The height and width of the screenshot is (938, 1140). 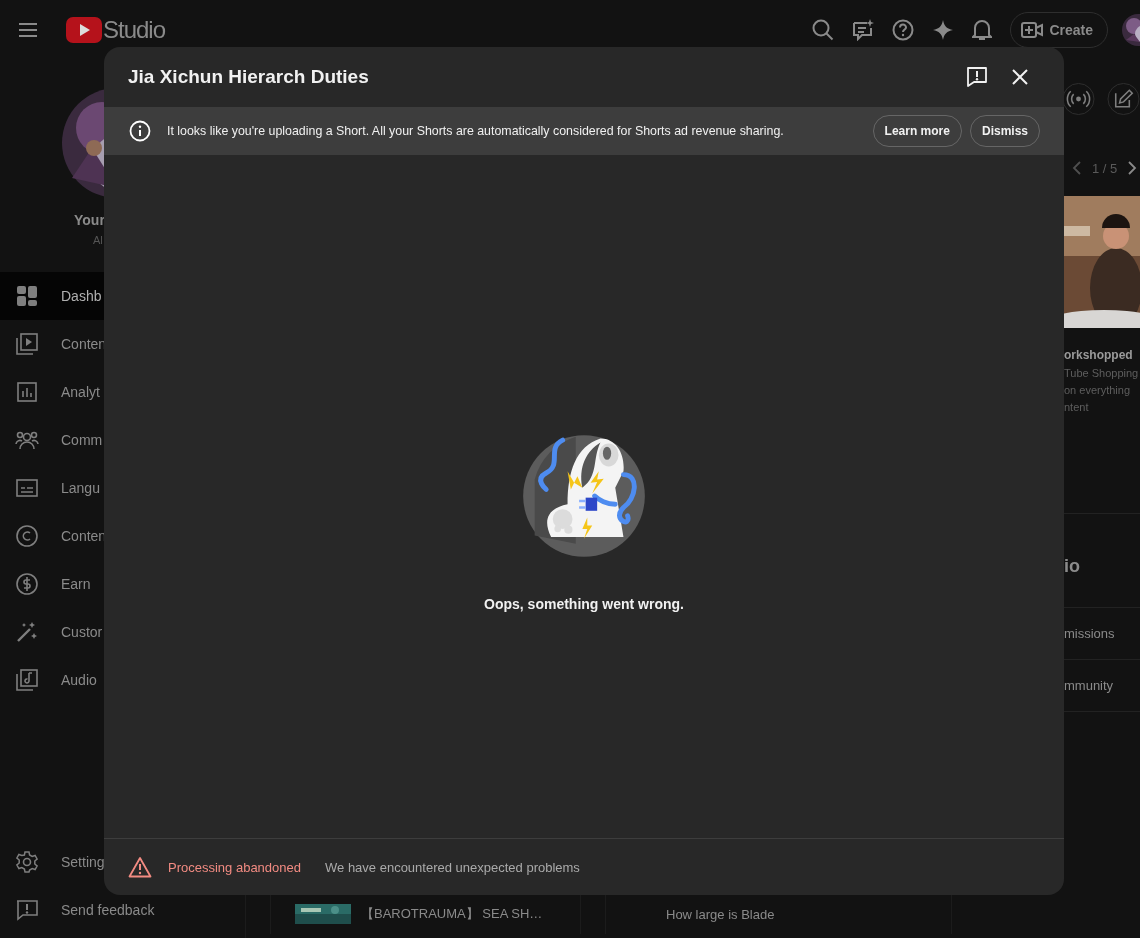 I want to click on status-label: Processing abandoned, so click(x=234, y=867).